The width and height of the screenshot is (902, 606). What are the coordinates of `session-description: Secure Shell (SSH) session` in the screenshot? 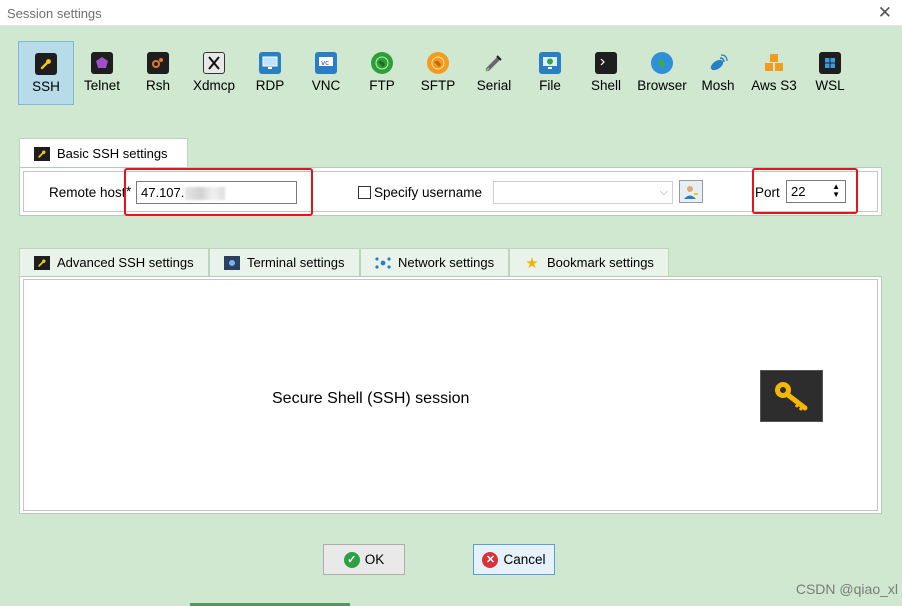 It's located at (371, 398).